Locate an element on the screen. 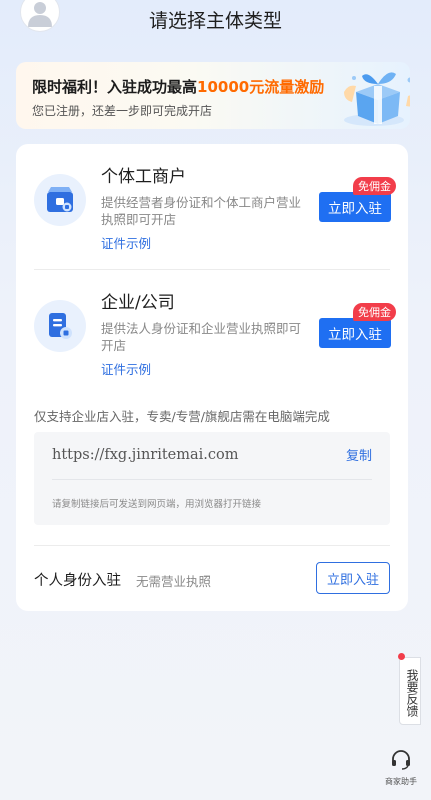 Image resolution: width=431 pixels, height=800 pixels. promo-banner: 限时福利！入驻成功最高10000元流量激励 您已注册，还差一步即可完成开店 is located at coordinates (213, 95).